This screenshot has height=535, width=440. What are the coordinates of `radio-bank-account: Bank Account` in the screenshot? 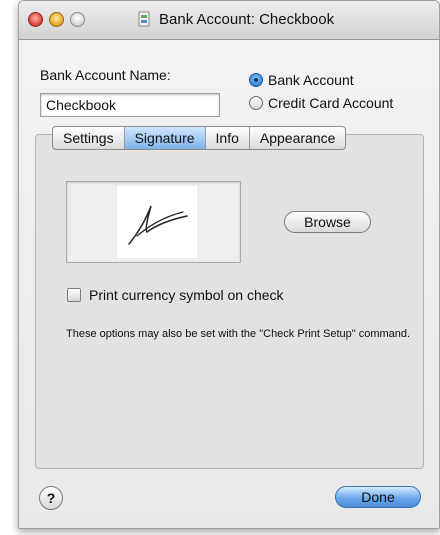 It's located at (301, 80).